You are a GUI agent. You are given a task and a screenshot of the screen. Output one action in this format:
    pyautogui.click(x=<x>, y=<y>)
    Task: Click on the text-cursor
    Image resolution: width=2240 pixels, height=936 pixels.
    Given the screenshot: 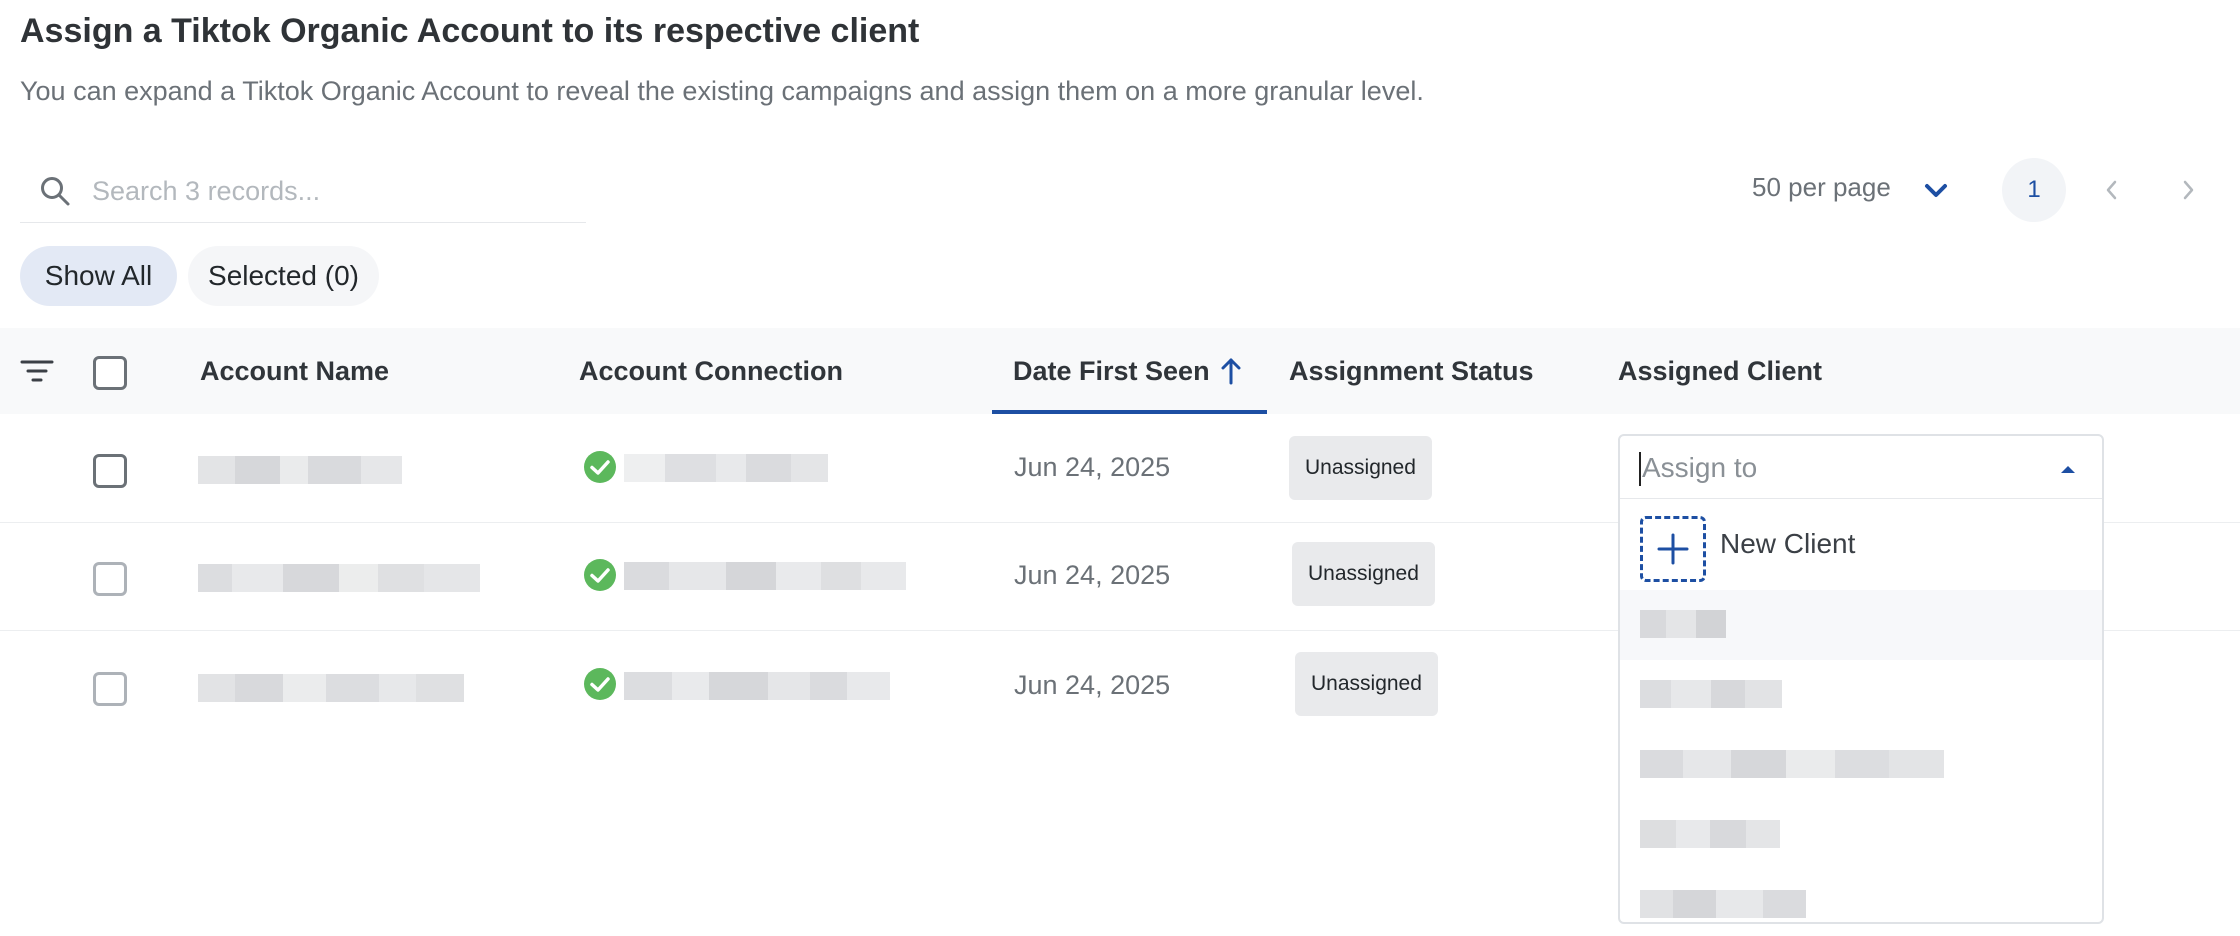 What is the action you would take?
    pyautogui.click(x=1640, y=469)
    